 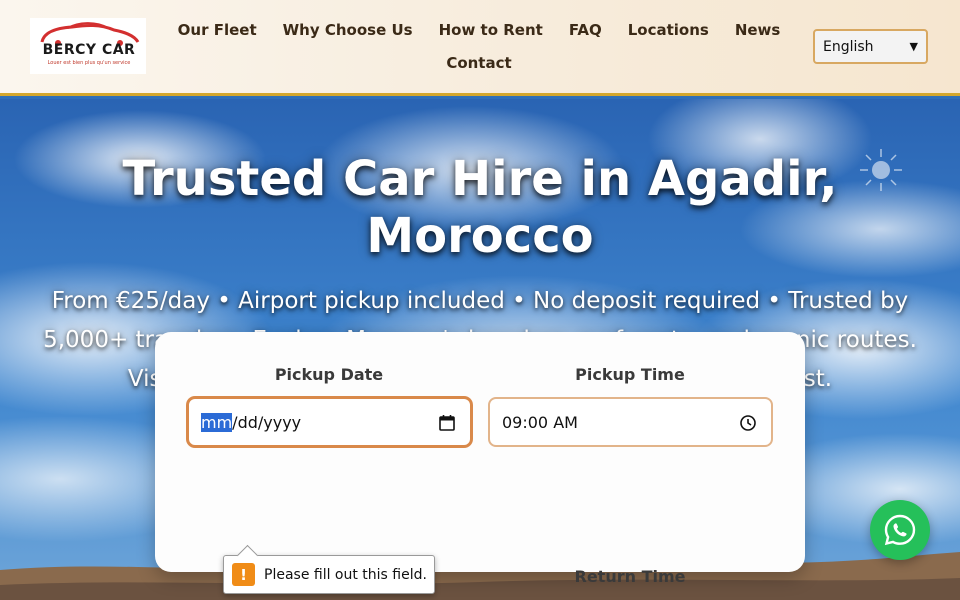 I want to click on nav-row-2: Contact, so click(x=479, y=63).